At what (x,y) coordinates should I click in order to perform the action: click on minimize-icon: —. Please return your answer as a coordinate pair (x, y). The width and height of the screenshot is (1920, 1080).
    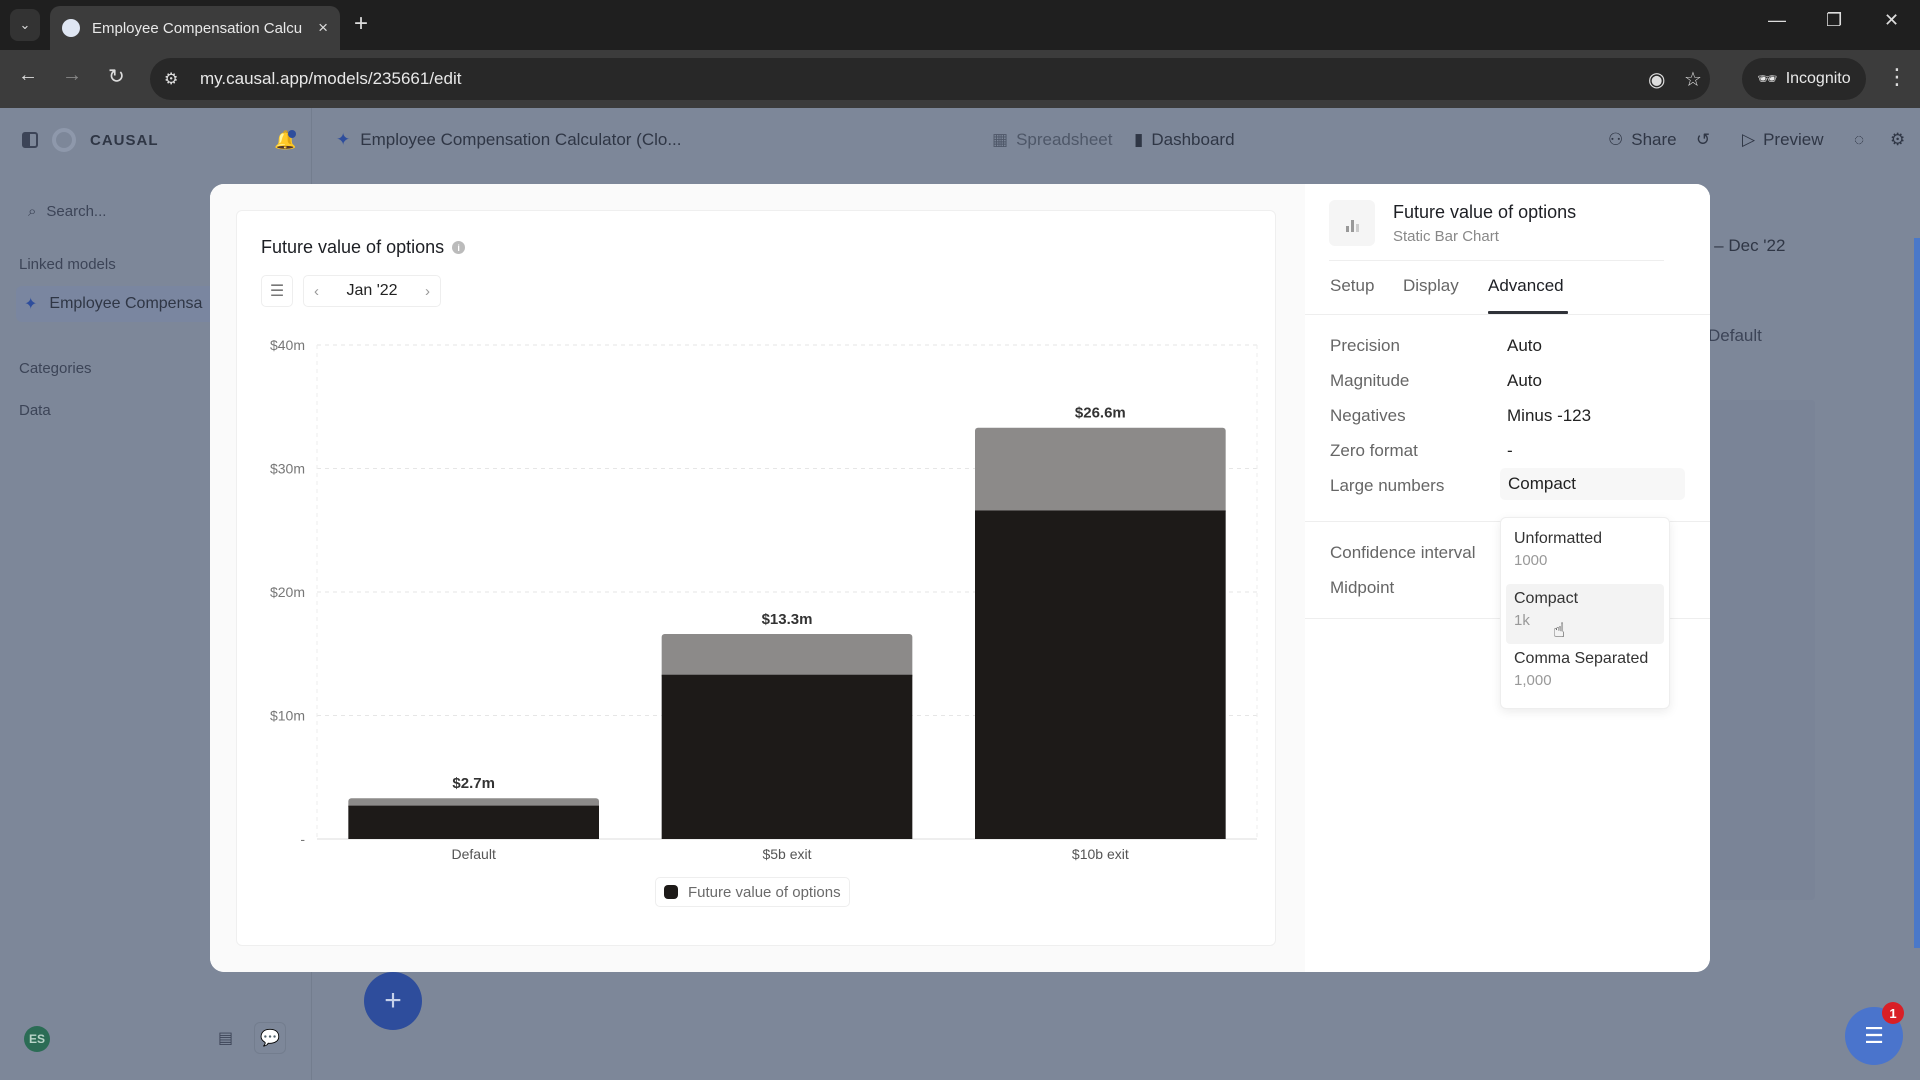
    Looking at the image, I should click on (1777, 20).